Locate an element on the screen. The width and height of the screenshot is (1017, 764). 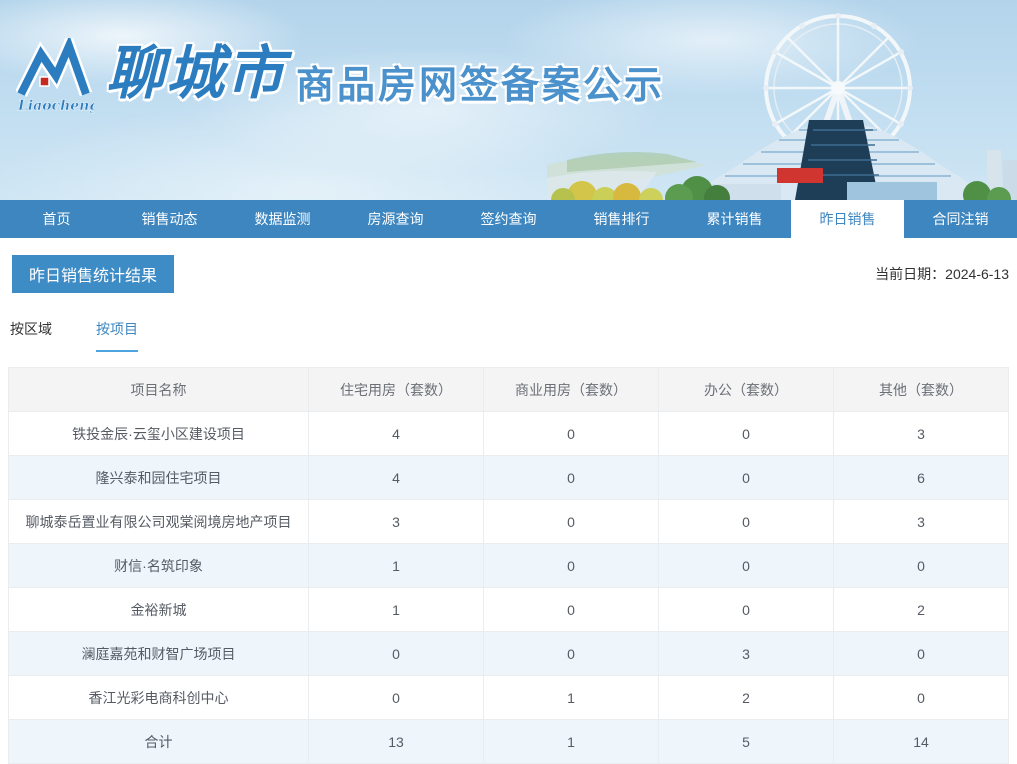
column-header-office: 办公（套数） is located at coordinates (746, 389).